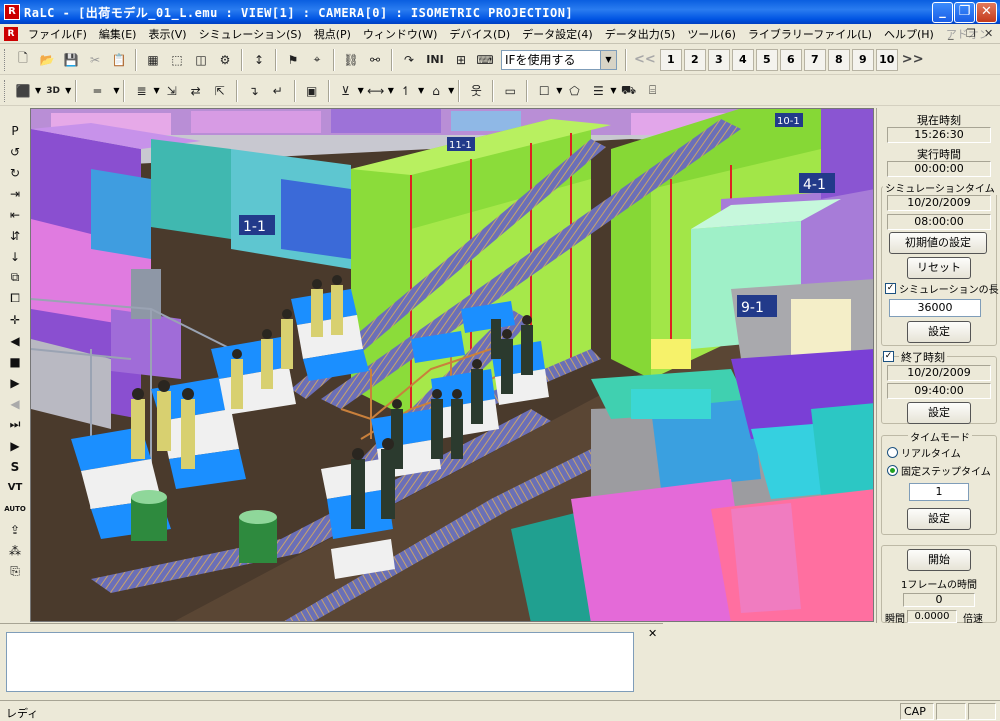 This screenshot has width=1000, height=721. I want to click on prev-view-button: <<, so click(645, 59).